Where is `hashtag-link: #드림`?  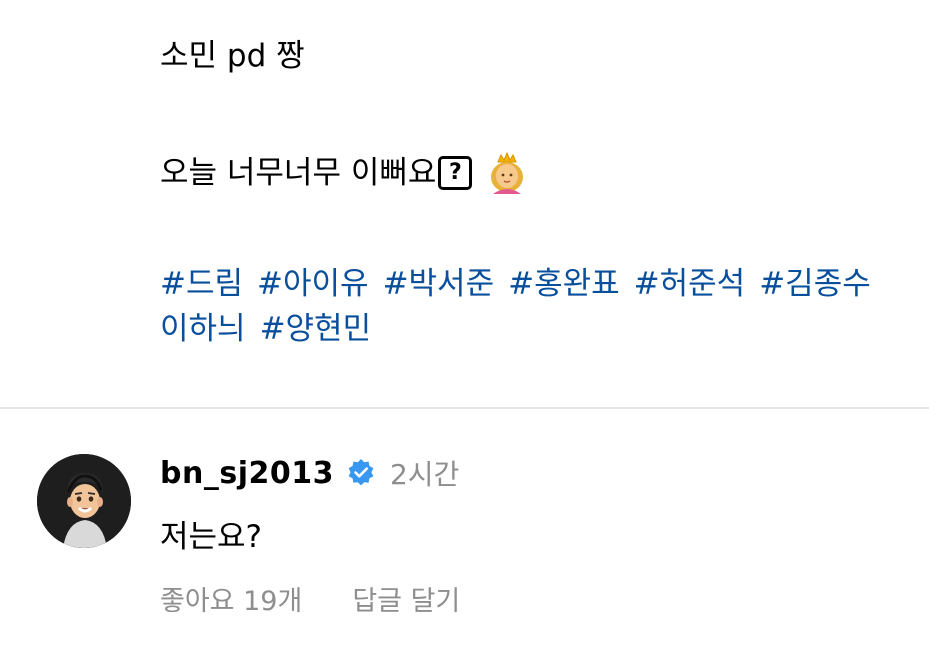 hashtag-link: #드림 is located at coordinates (201, 284).